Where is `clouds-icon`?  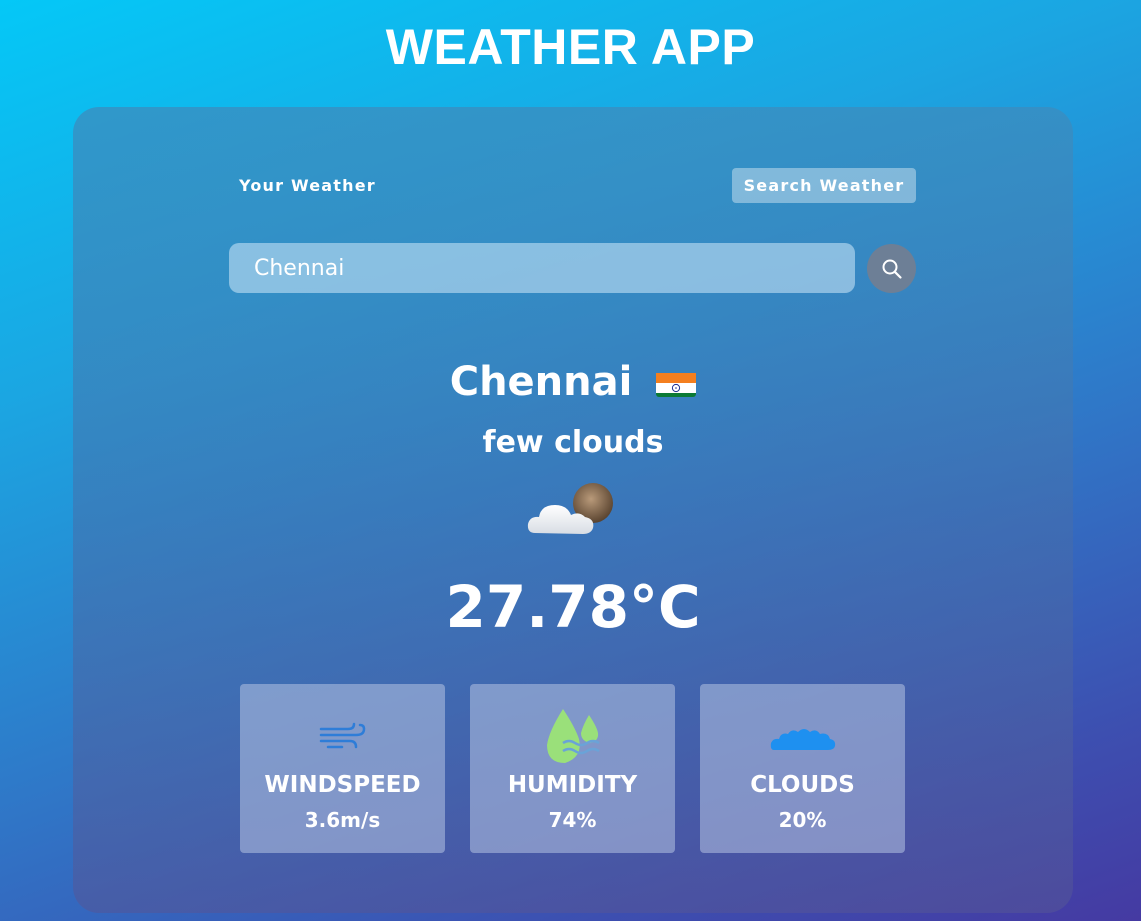 clouds-icon is located at coordinates (802, 739).